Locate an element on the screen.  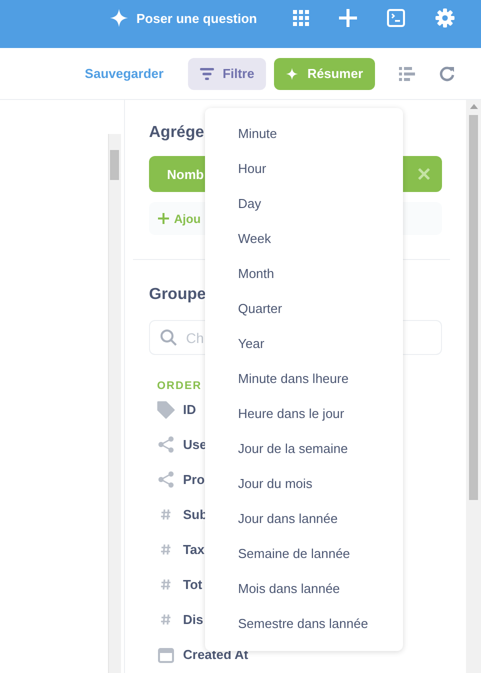
table-label: ORDER is located at coordinates (180, 386).